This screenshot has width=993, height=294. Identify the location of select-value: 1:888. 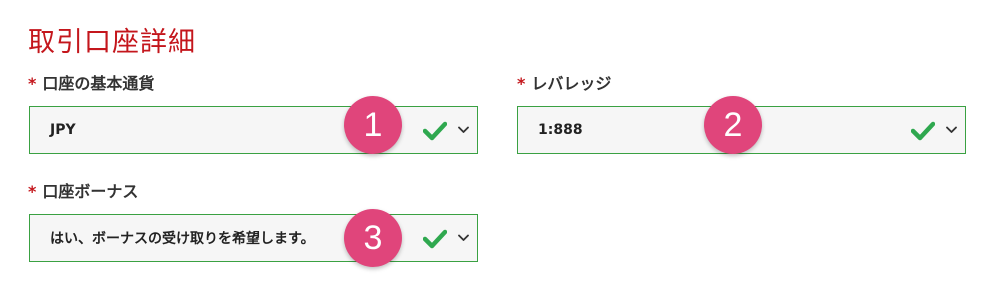
(560, 130).